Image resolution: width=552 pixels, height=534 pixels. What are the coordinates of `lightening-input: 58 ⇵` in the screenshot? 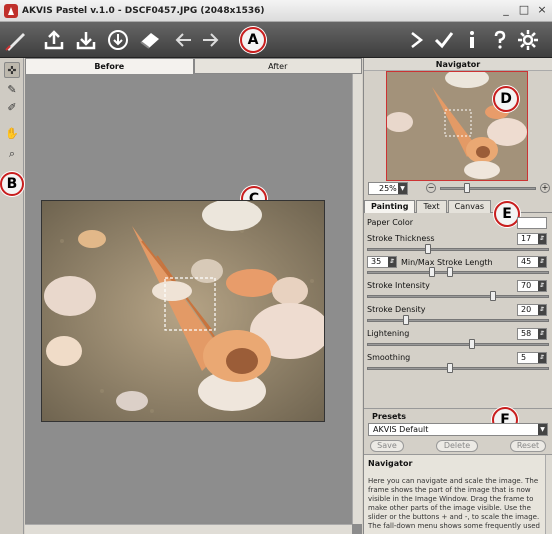 It's located at (532, 334).